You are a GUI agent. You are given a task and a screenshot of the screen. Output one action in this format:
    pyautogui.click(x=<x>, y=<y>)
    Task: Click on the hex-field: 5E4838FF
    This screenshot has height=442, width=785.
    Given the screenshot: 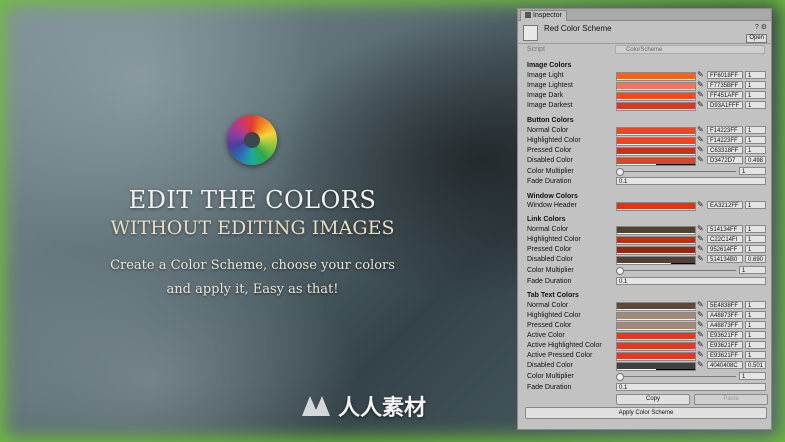 What is the action you would take?
    pyautogui.click(x=725, y=305)
    